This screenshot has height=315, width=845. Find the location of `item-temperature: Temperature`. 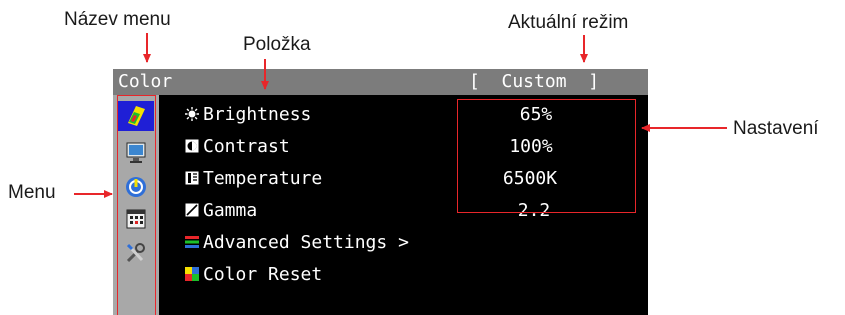

item-temperature: Temperature is located at coordinates (253, 179).